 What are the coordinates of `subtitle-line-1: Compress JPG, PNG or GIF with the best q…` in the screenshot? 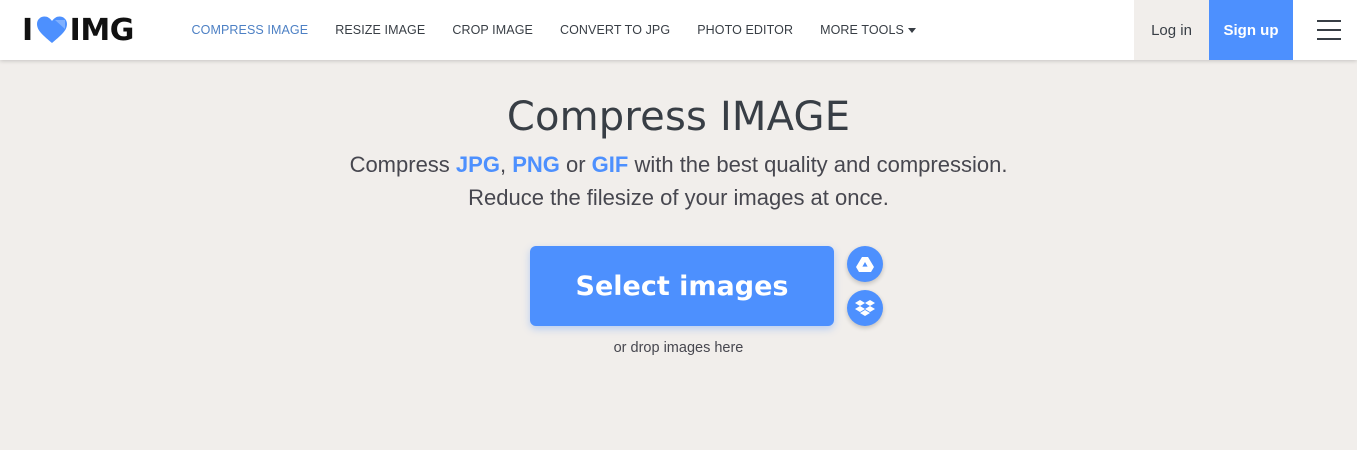 It's located at (678, 164).